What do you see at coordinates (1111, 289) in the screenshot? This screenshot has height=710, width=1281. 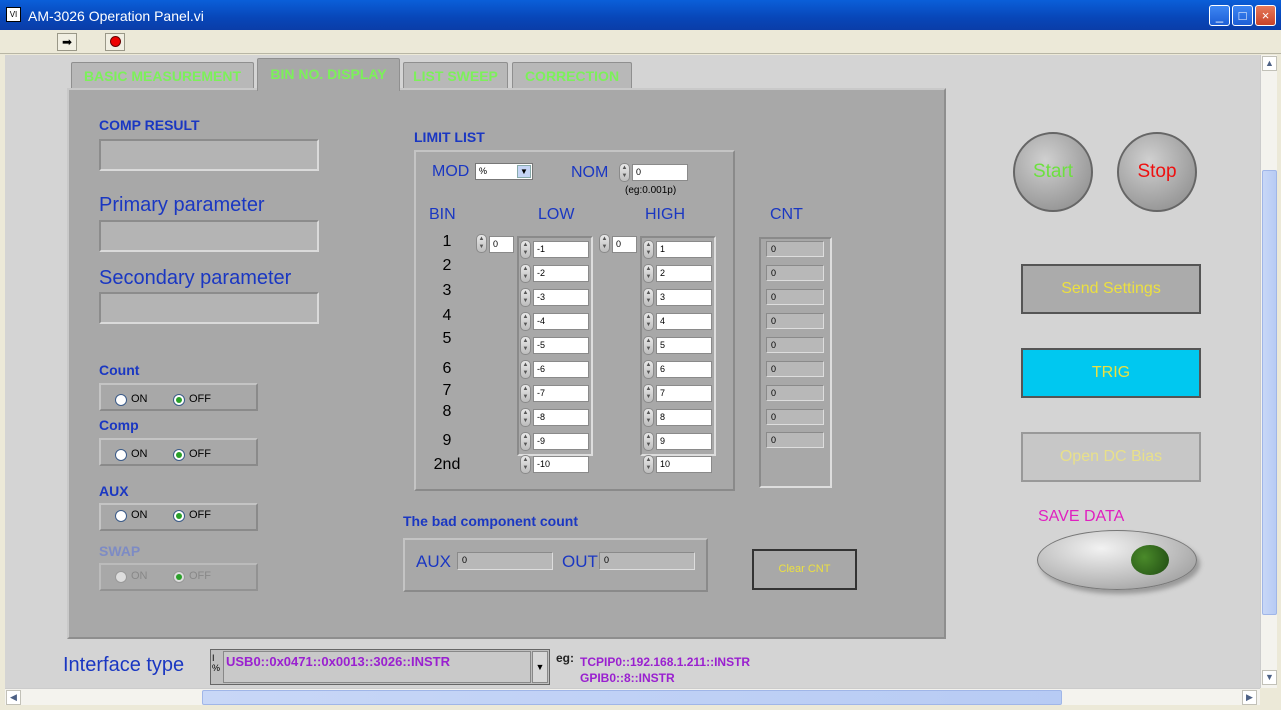 I see `send-settings-button: Send Settings` at bounding box center [1111, 289].